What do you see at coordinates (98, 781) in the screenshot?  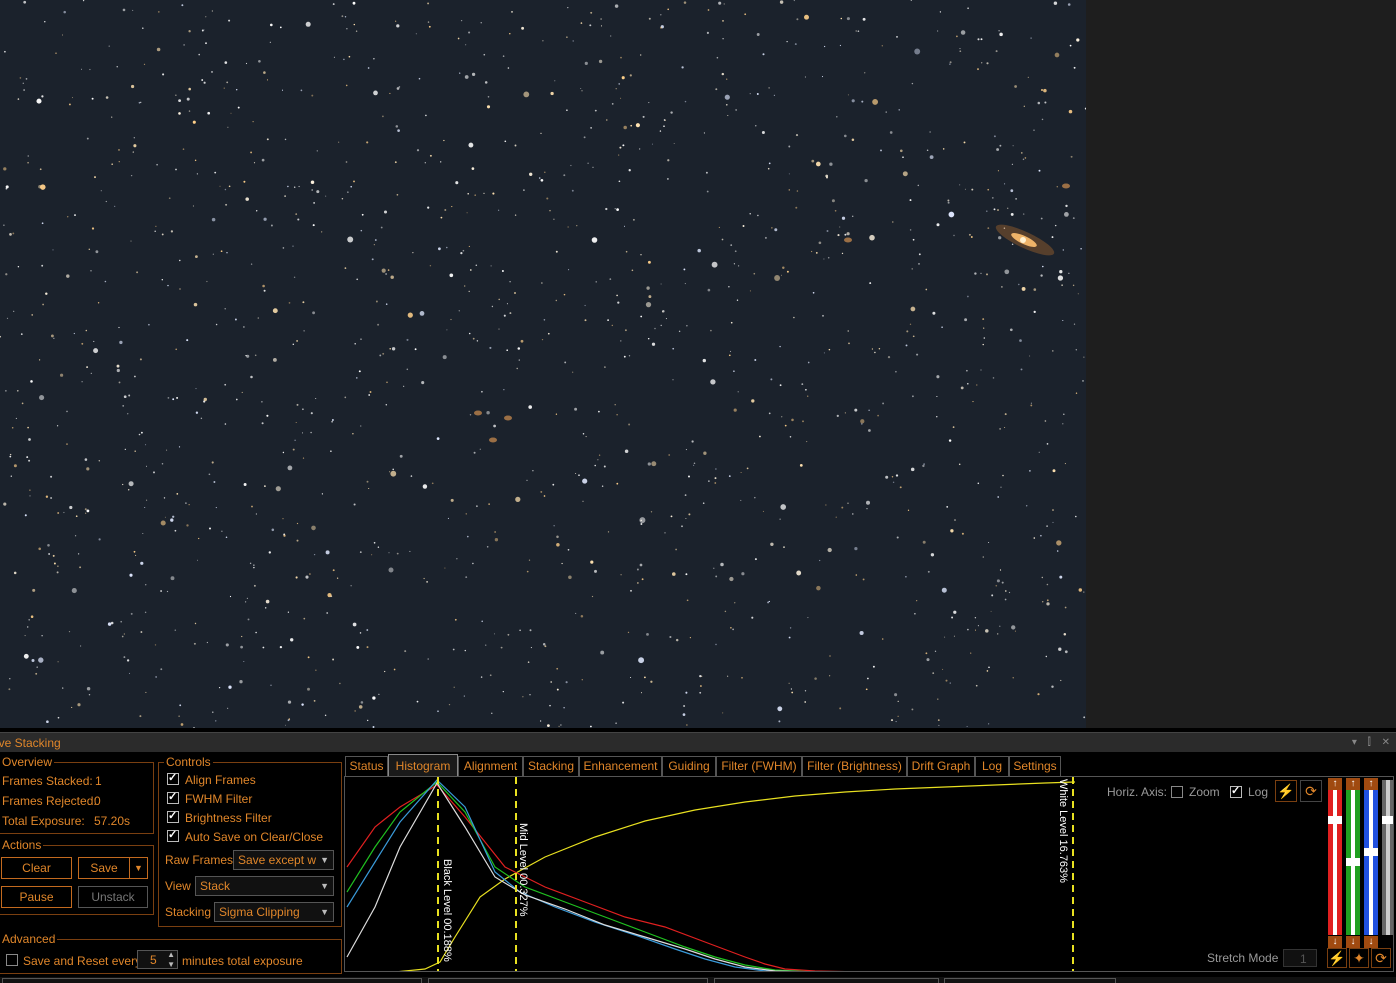 I see `frames-stacked-value: 1` at bounding box center [98, 781].